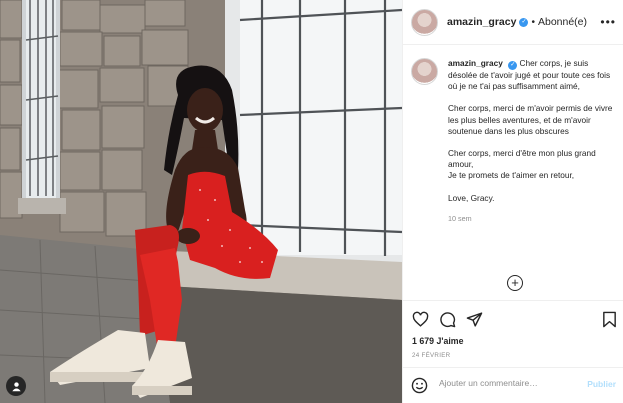  What do you see at coordinates (481, 22) in the screenshot?
I see `header-username: amazin_gracy` at bounding box center [481, 22].